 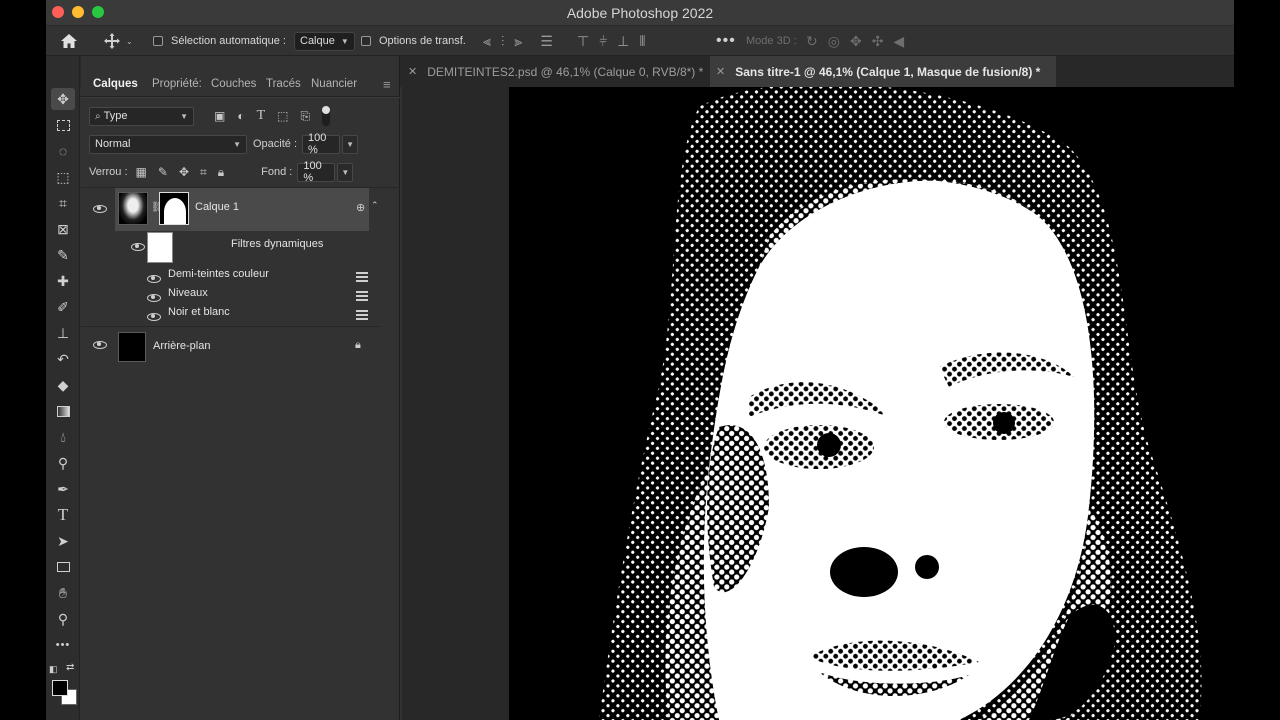 What do you see at coordinates (70, 667) in the screenshot?
I see `swap-colors-icon: ⇄` at bounding box center [70, 667].